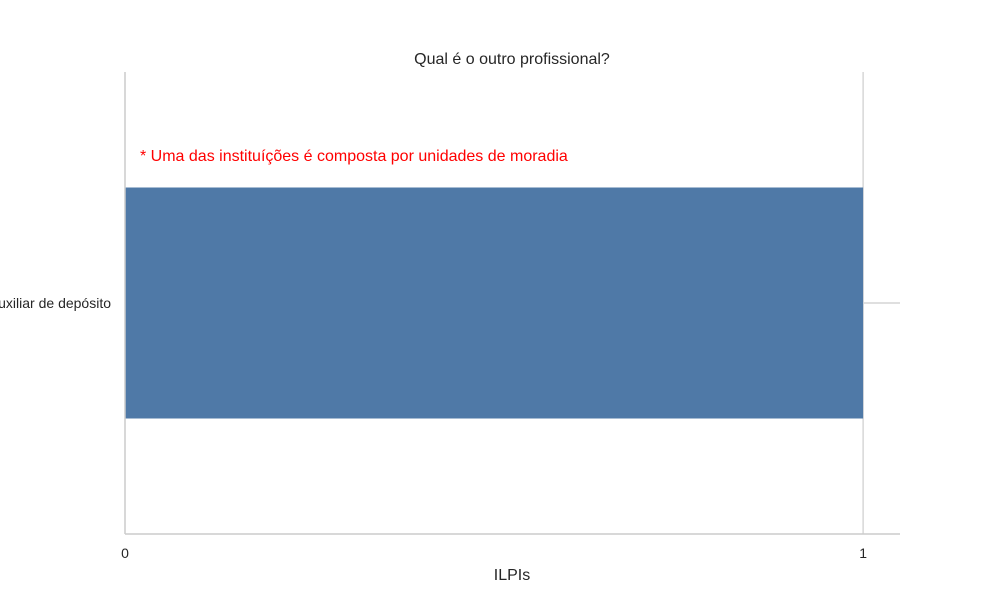 The height and width of the screenshot is (600, 1000). Describe the element at coordinates (863, 553) in the screenshot. I see `x-tick-label-1: 1` at that location.